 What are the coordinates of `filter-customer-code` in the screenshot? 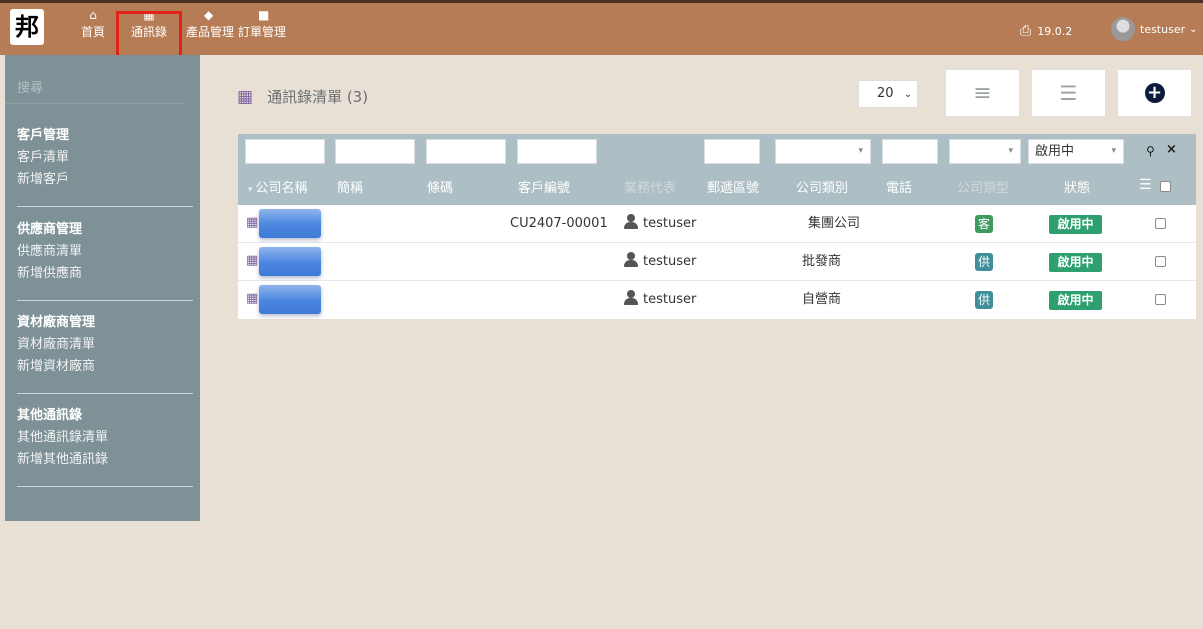 It's located at (557, 151).